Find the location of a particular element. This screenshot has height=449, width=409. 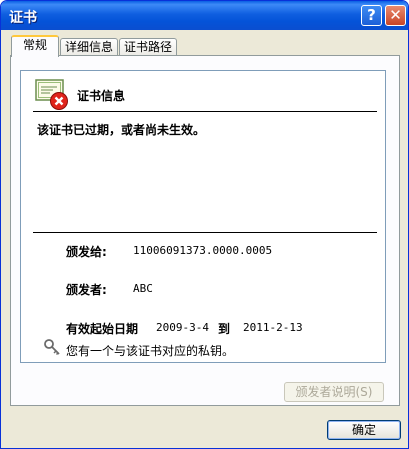

close-icon: ✕ is located at coordinates (395, 15).